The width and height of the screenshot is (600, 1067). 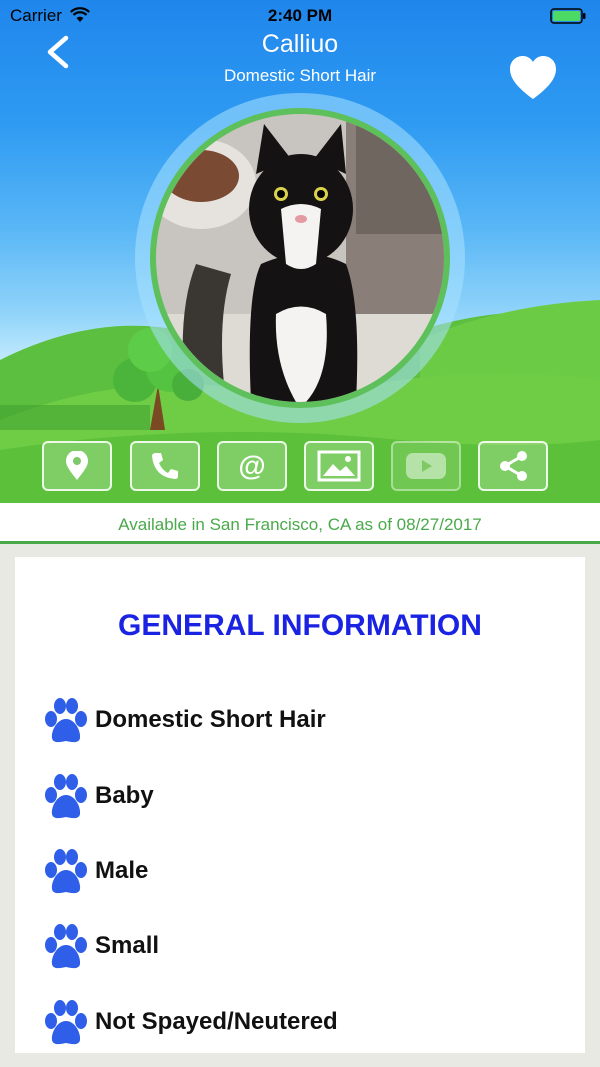 I want to click on clock: 2:40 PM, so click(x=300, y=15).